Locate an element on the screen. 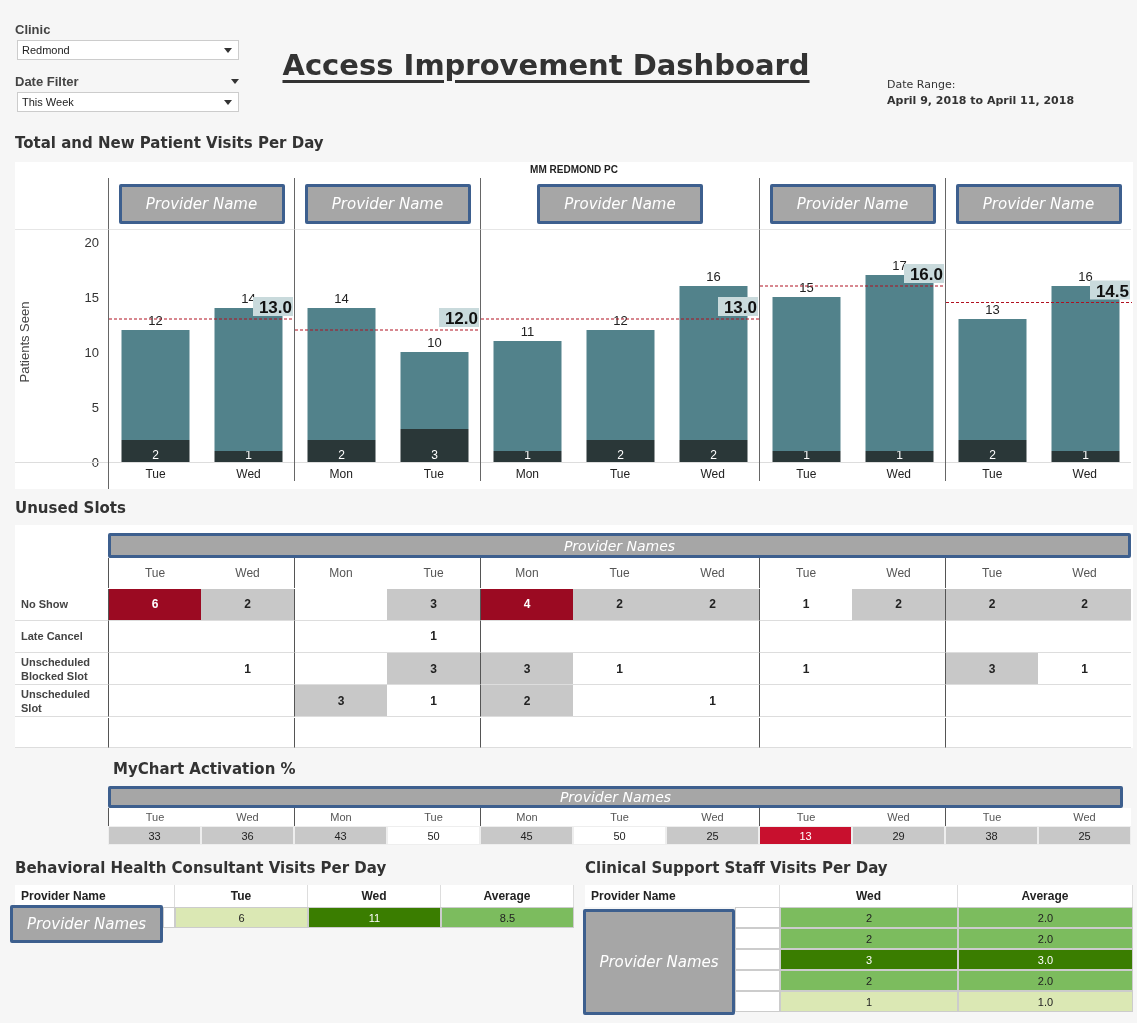  section-title: Behavioral Health Consultant Visits Per Day is located at coordinates (201, 868).